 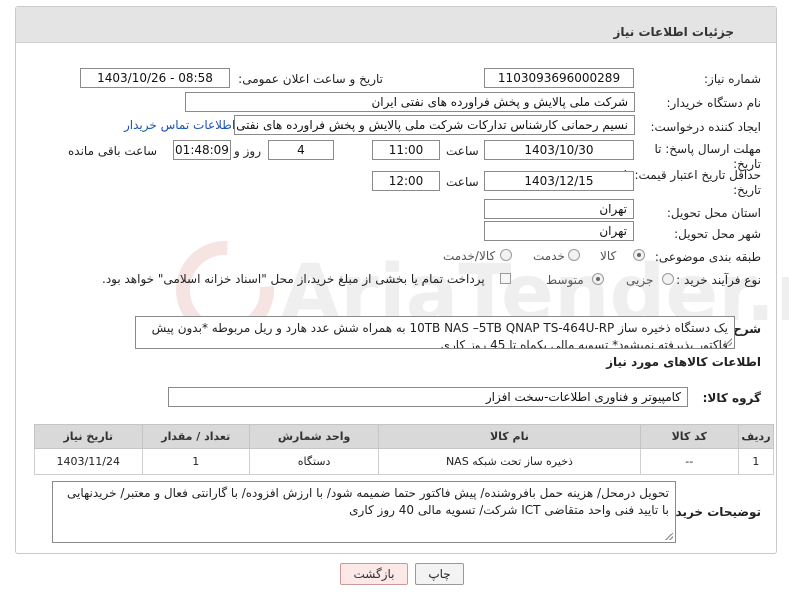 I want to click on day-and-label: روز و, so click(x=247, y=151).